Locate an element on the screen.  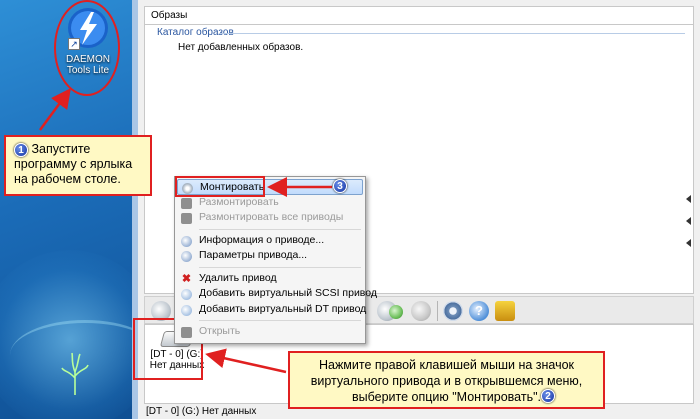
menu-item-open: Открыть is located at coordinates (270, 332).